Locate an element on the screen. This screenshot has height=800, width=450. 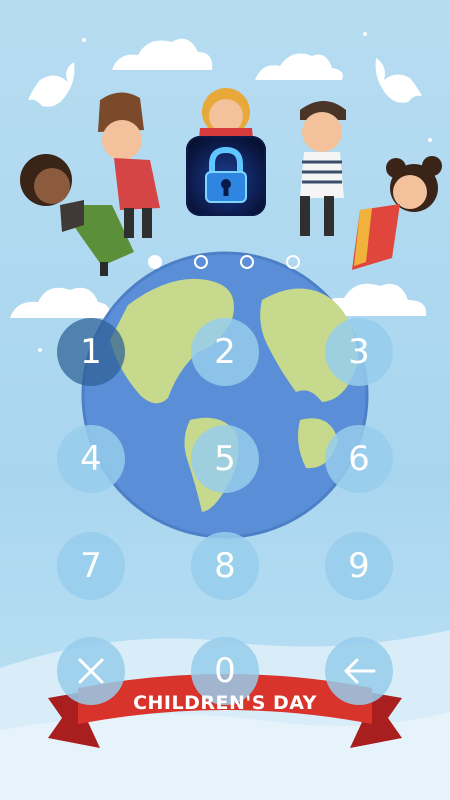
key-label: 2 is located at coordinates (225, 352).